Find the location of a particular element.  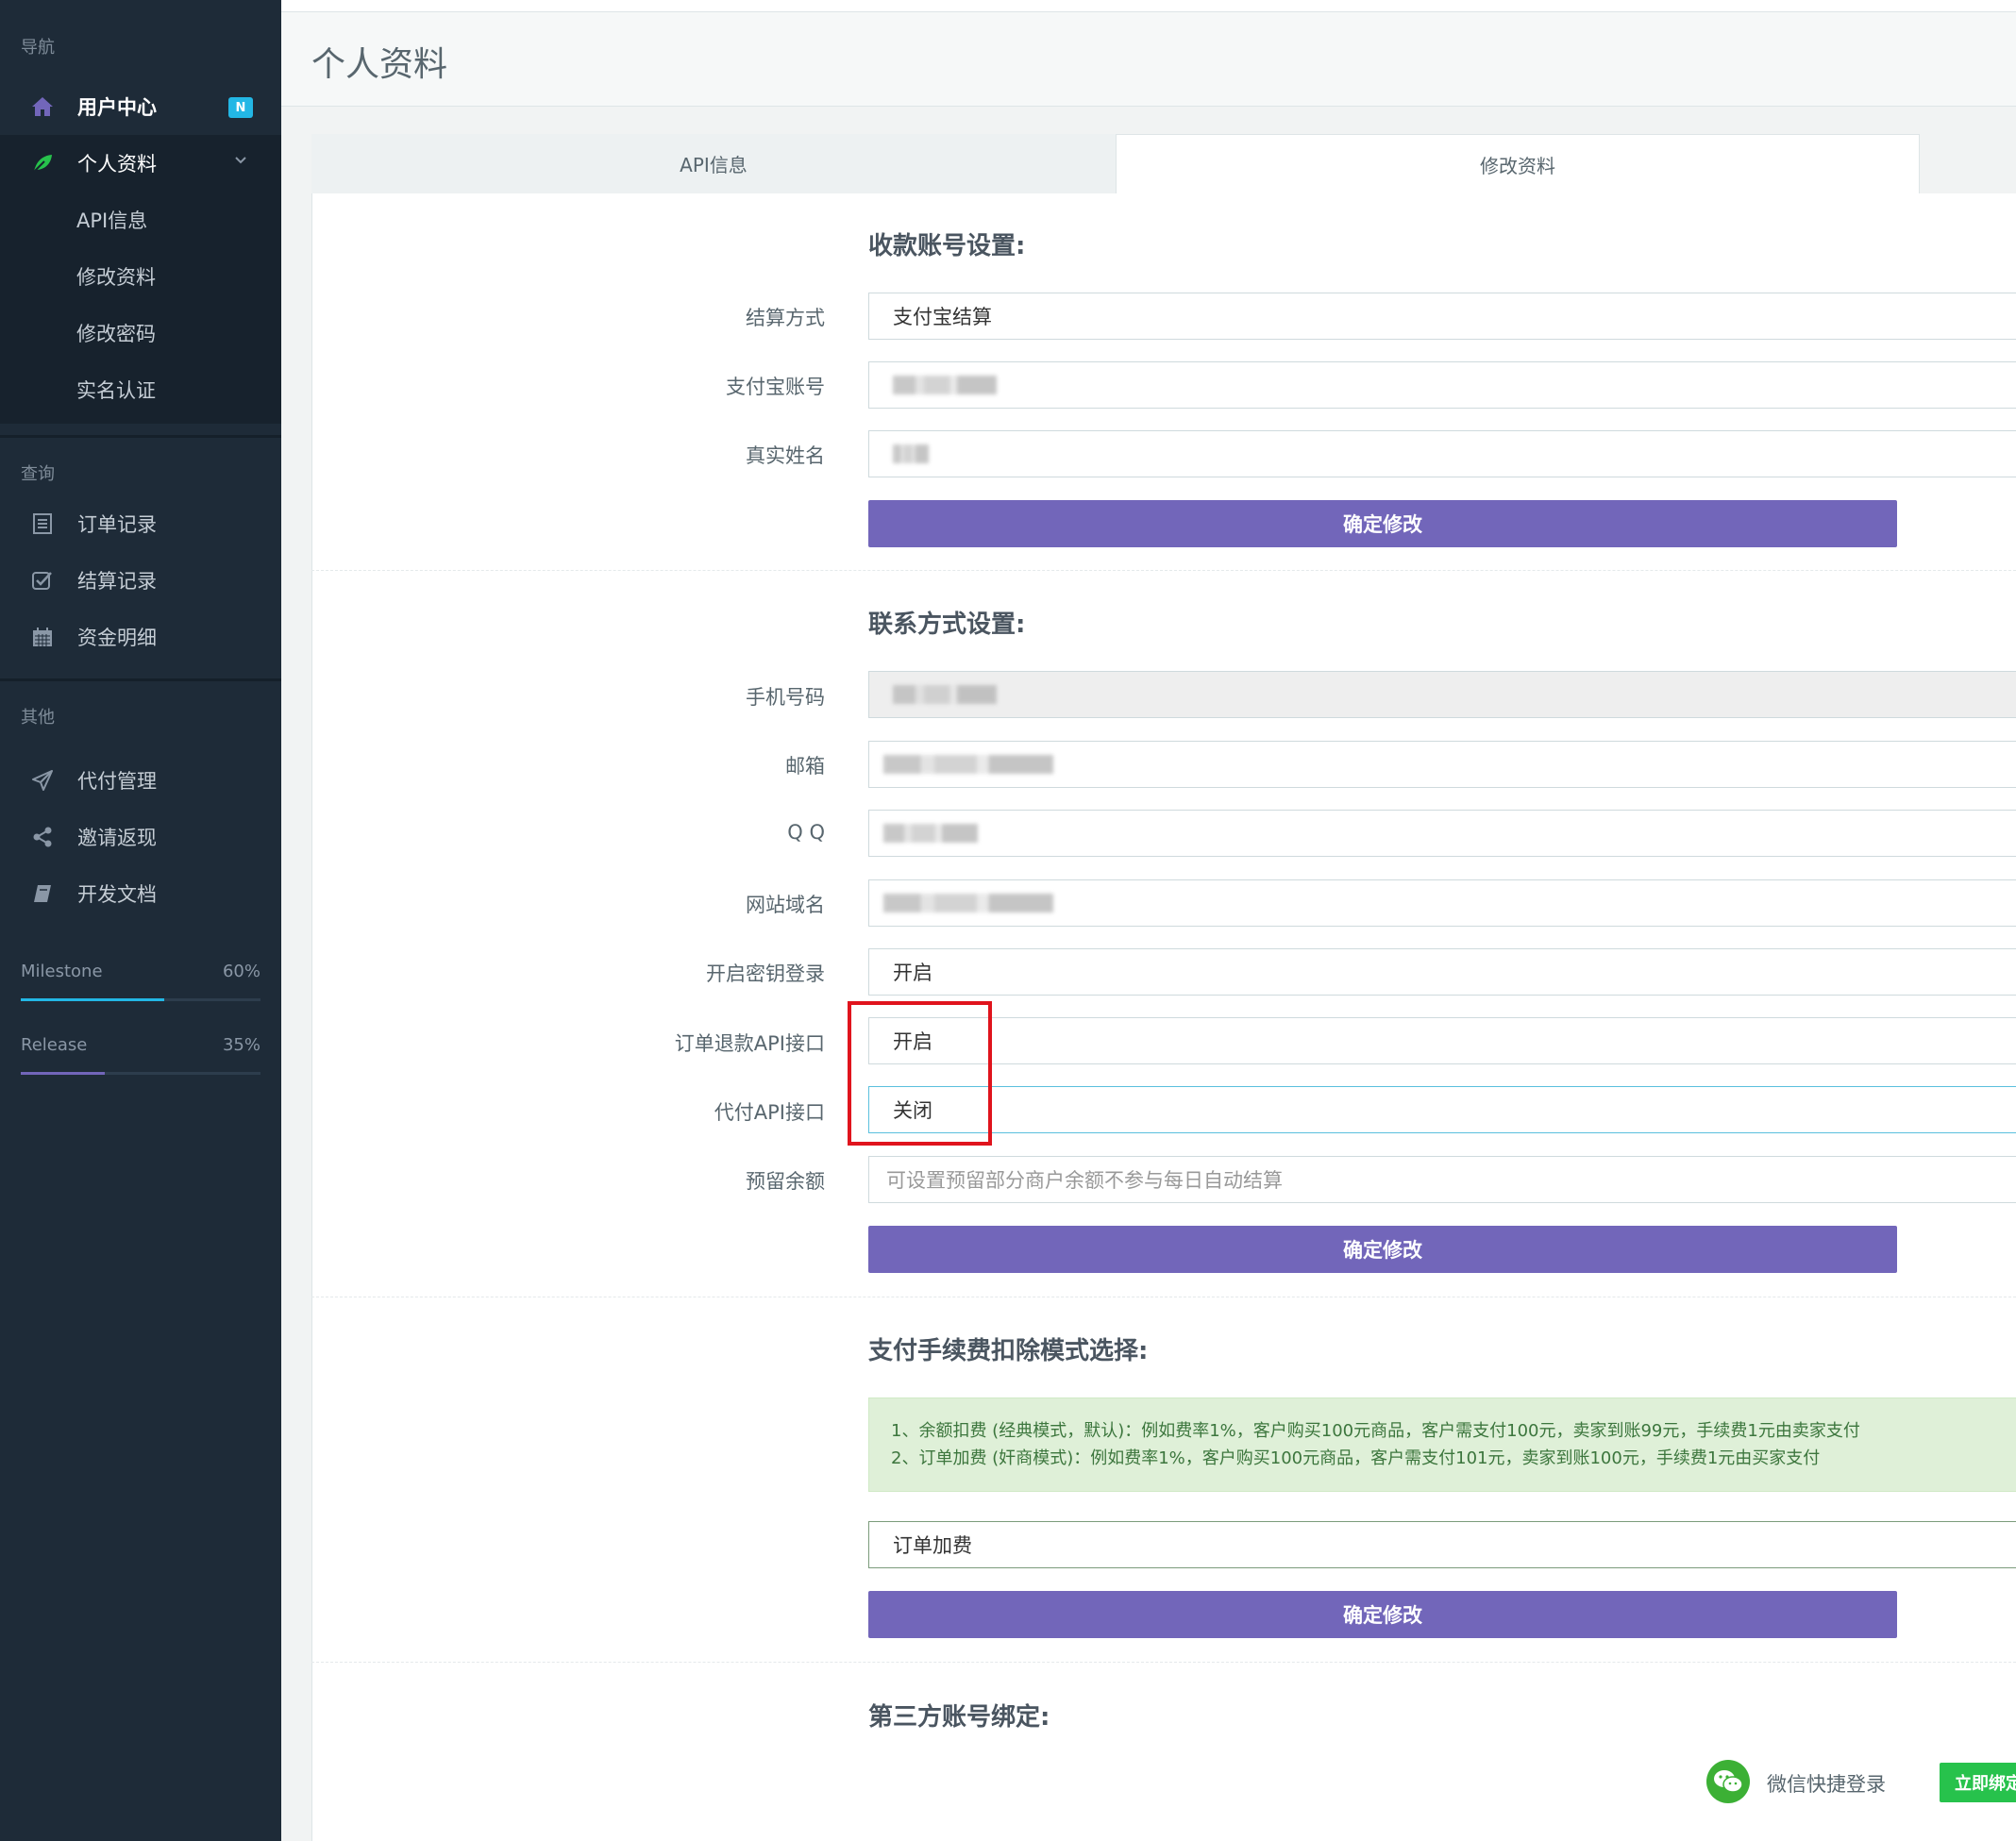

share-icon is located at coordinates (42, 837).